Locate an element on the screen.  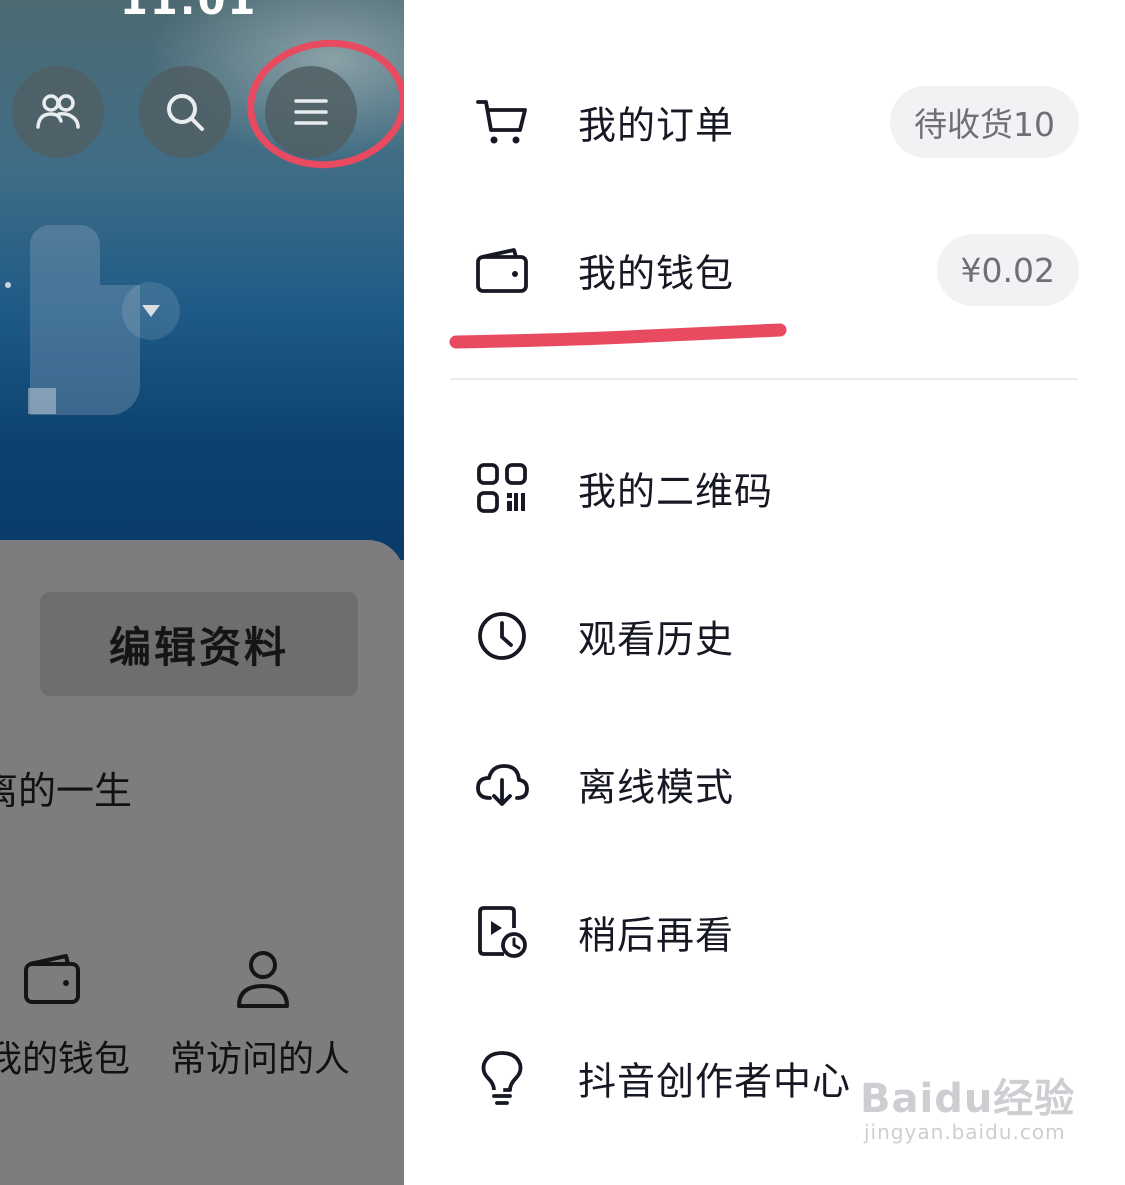
menu-item-label: 离线模式 is located at coordinates (656, 787).